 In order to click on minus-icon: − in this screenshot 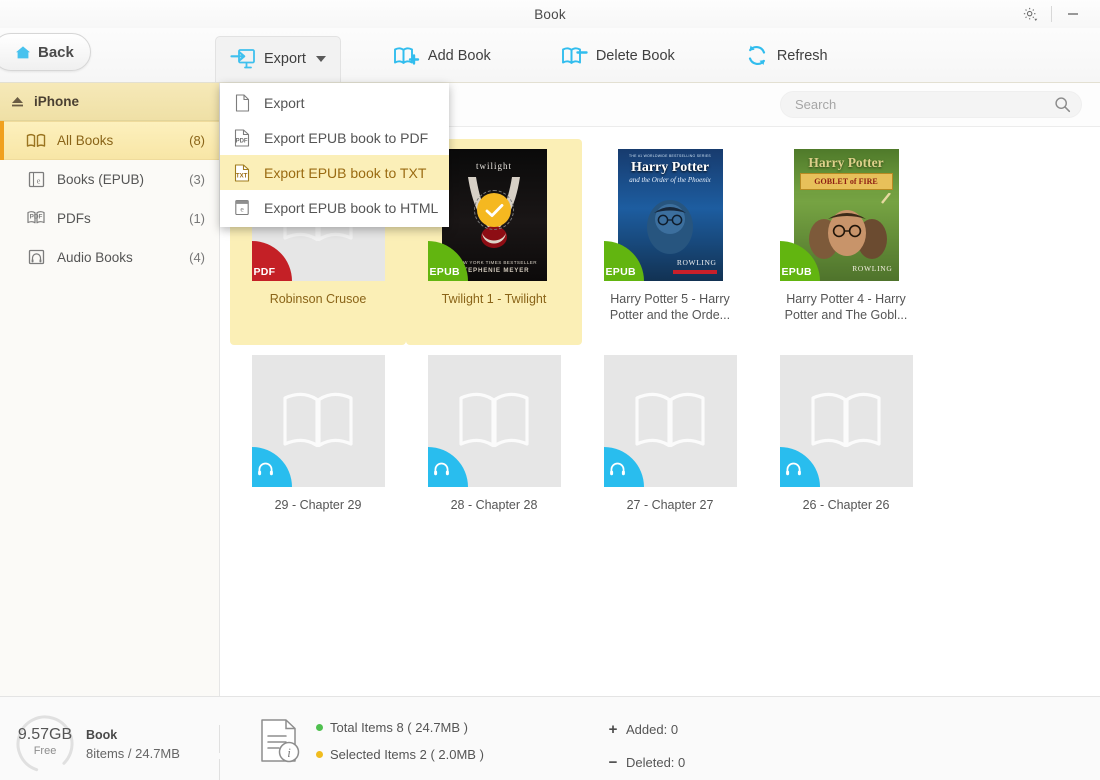, I will do `click(613, 762)`.